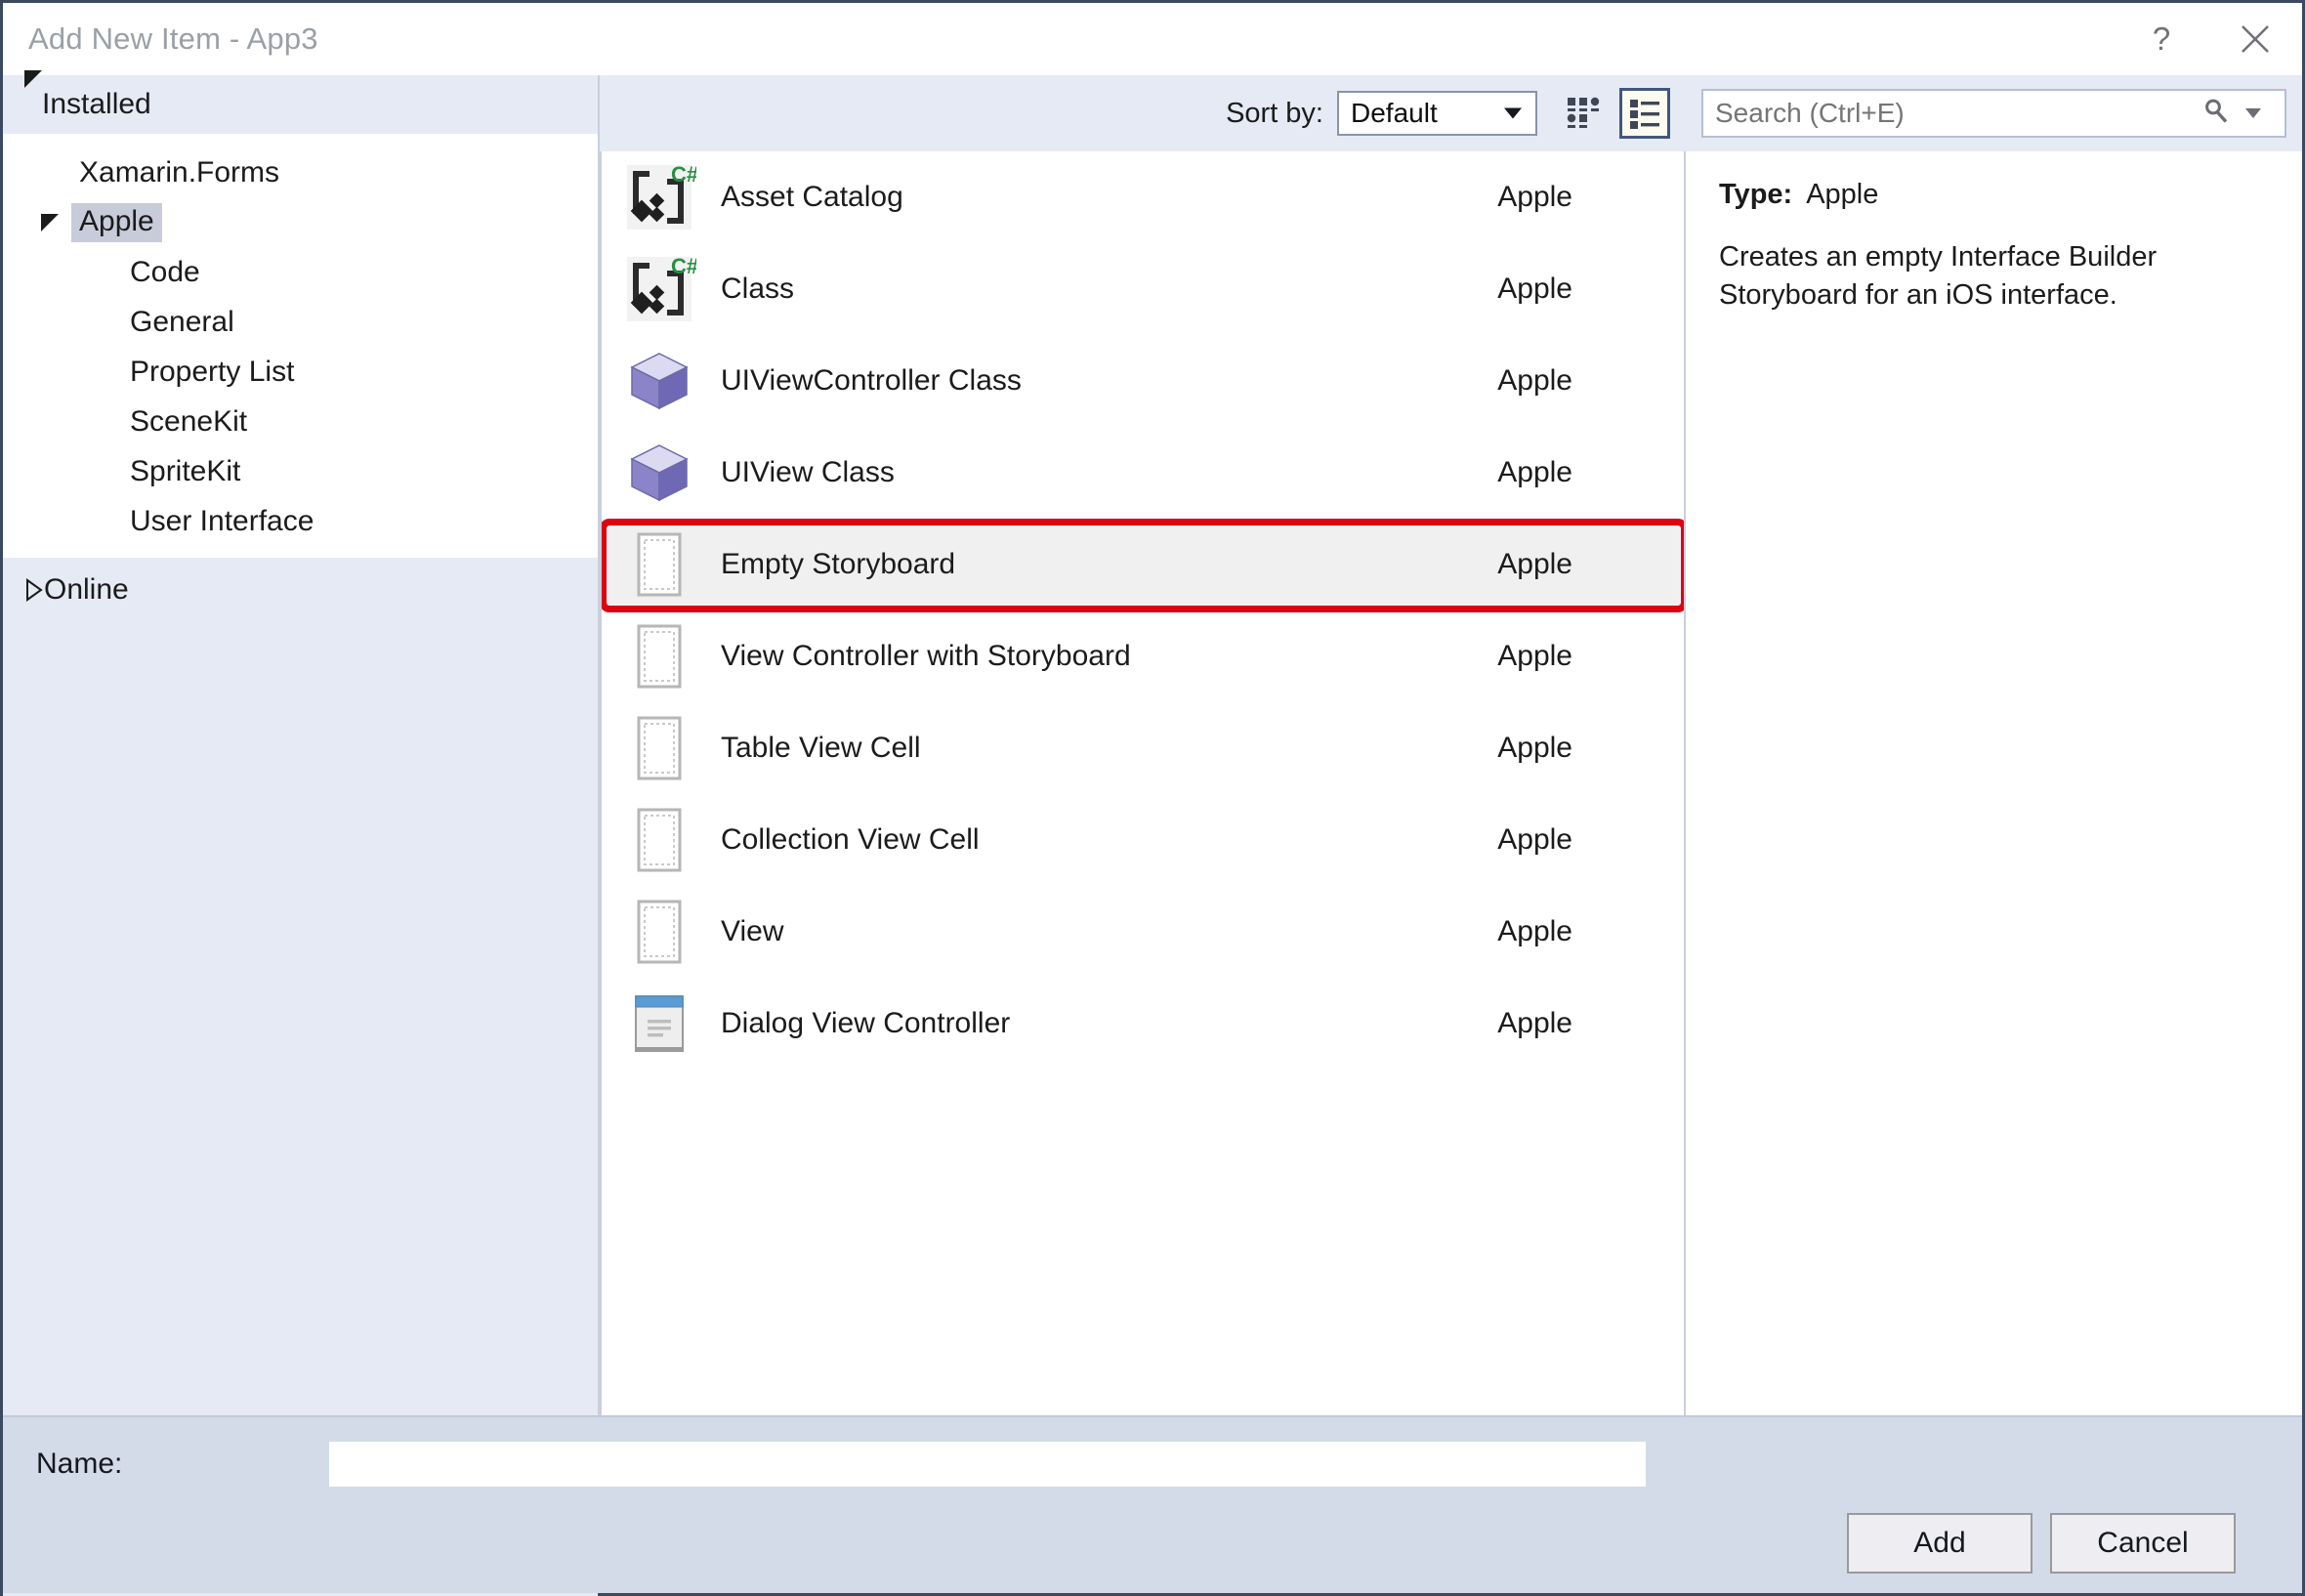 The width and height of the screenshot is (2305, 1596). Describe the element at coordinates (1152, 1504) in the screenshot. I see `dialog-footer: Name: Add Cancel` at that location.